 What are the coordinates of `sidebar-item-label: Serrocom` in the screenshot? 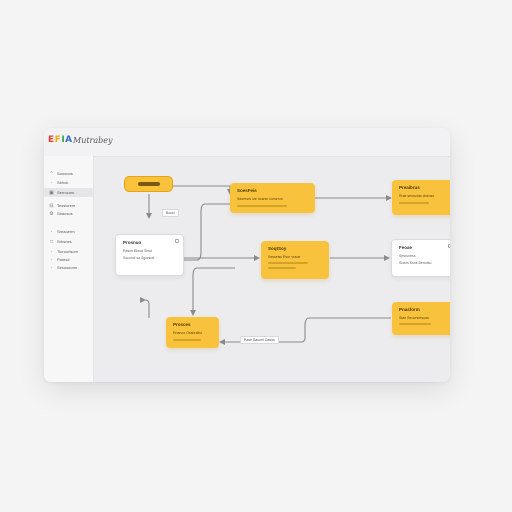 It's located at (66, 192).